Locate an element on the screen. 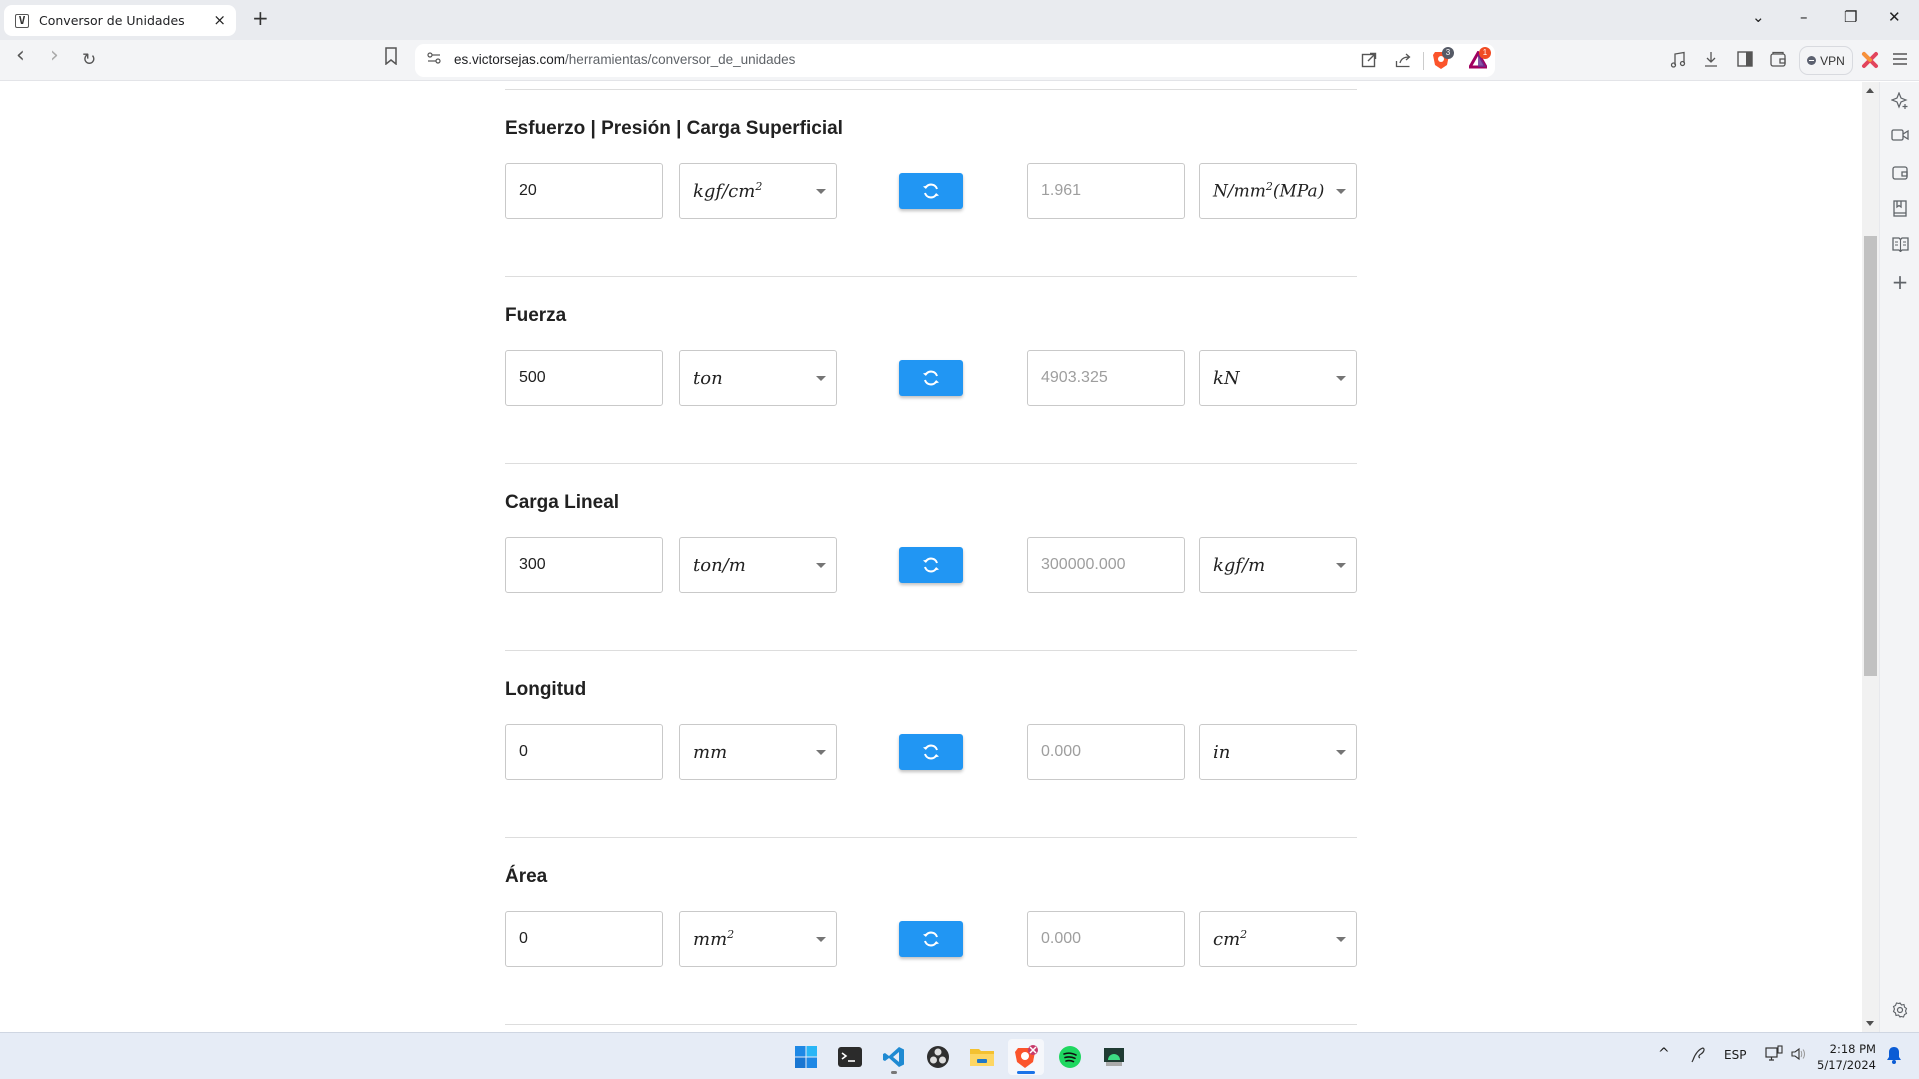 This screenshot has height=1079, width=1919. minimize-button: – is located at coordinates (1804, 17).